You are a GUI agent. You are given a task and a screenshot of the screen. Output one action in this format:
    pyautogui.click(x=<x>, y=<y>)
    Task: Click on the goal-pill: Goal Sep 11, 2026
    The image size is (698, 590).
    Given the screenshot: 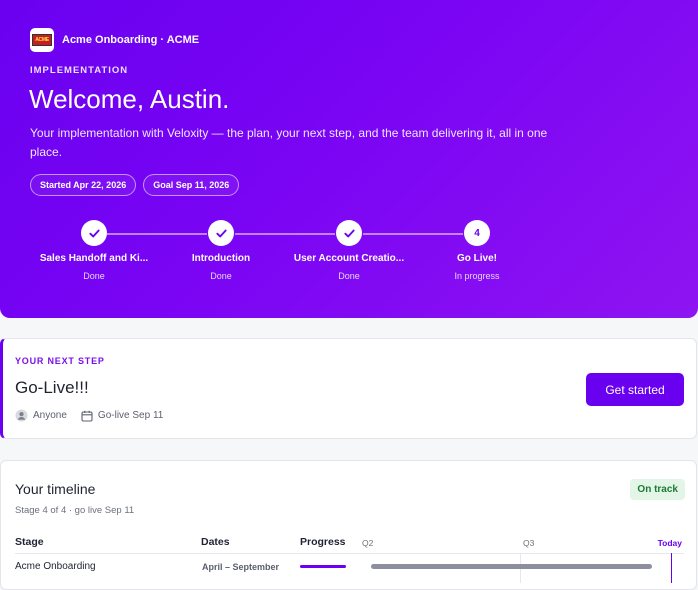 What is the action you would take?
    pyautogui.click(x=191, y=185)
    